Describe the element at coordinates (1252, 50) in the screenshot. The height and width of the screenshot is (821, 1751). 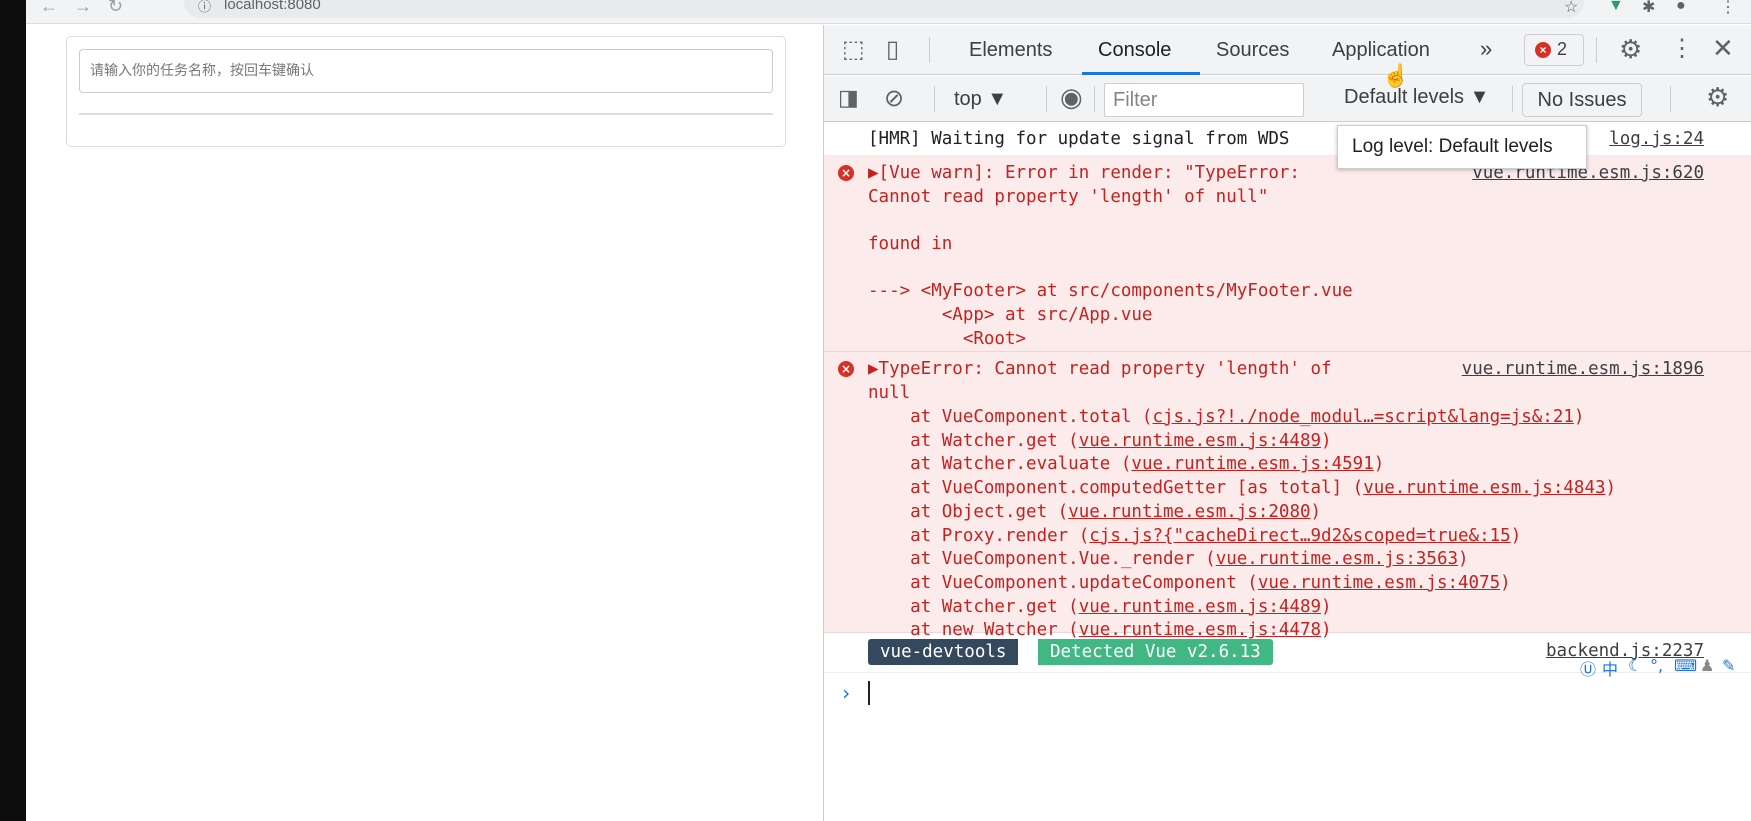
I see `tab-sources: Sources` at that location.